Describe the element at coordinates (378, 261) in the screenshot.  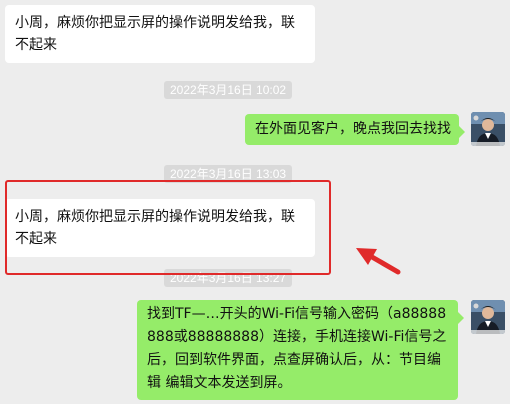
I see `annotation-arrow-icon` at that location.